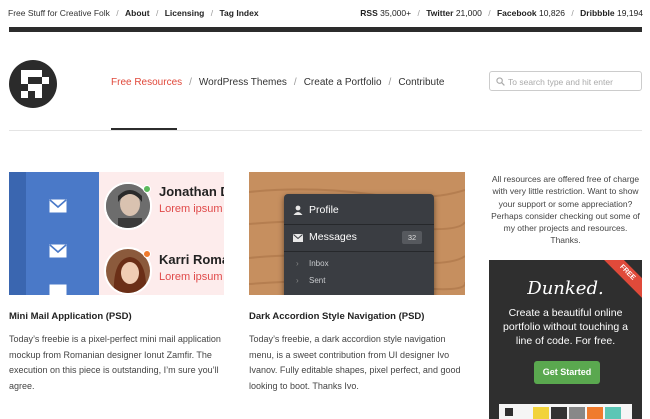  Describe the element at coordinates (325, 130) in the screenshot. I see `header-rule` at that location.